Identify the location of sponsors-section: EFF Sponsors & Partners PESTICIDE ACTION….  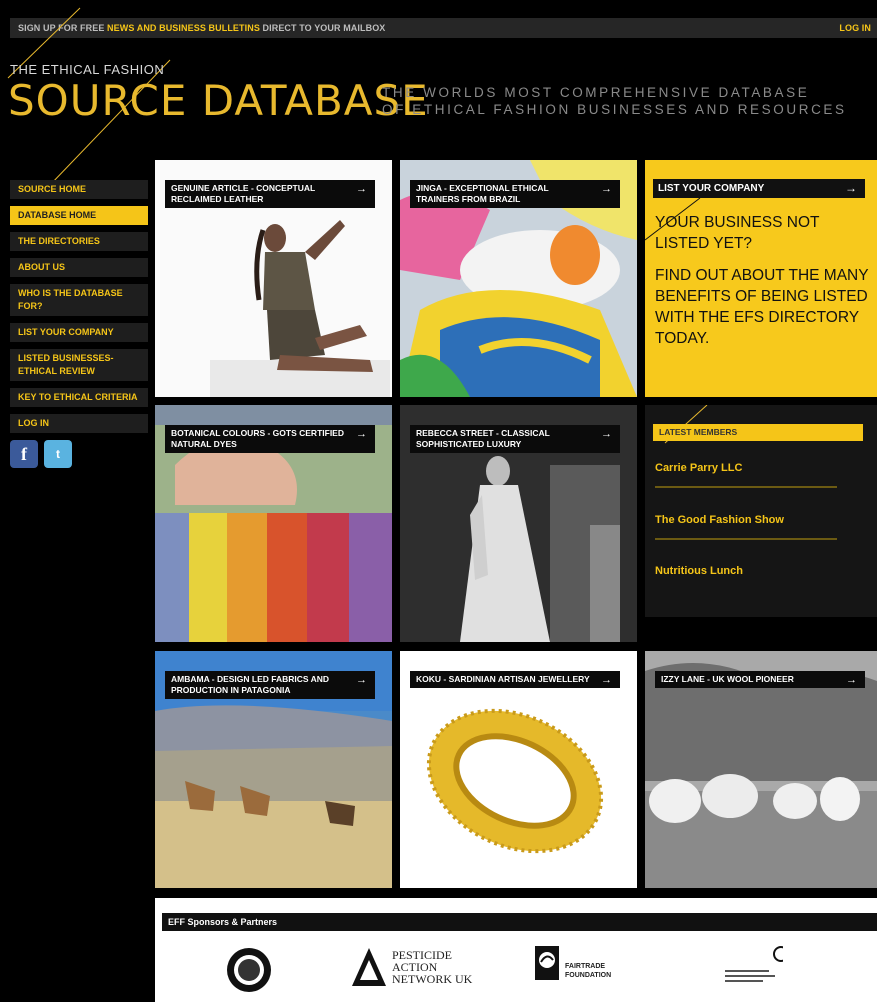
(516, 950).